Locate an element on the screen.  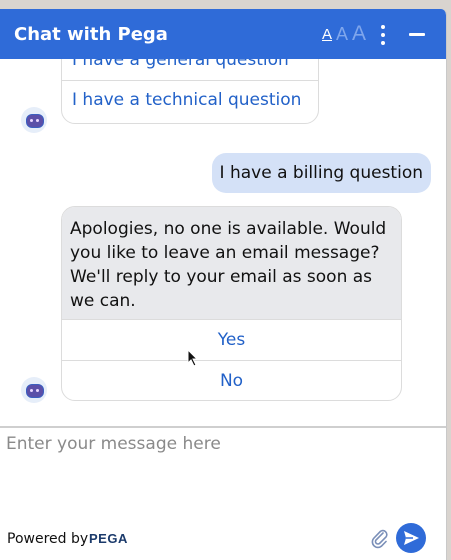
chat-header: Chat with Pega A A A is located at coordinates (223, 34).